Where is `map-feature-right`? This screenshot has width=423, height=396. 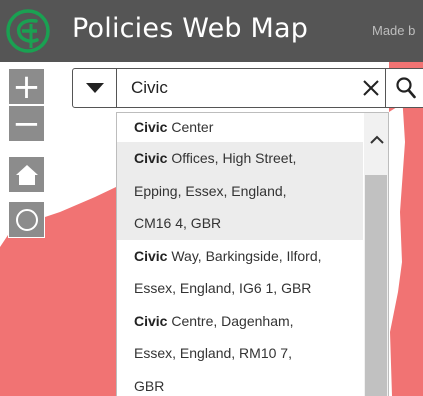
map-feature-right is located at coordinates (406, 229).